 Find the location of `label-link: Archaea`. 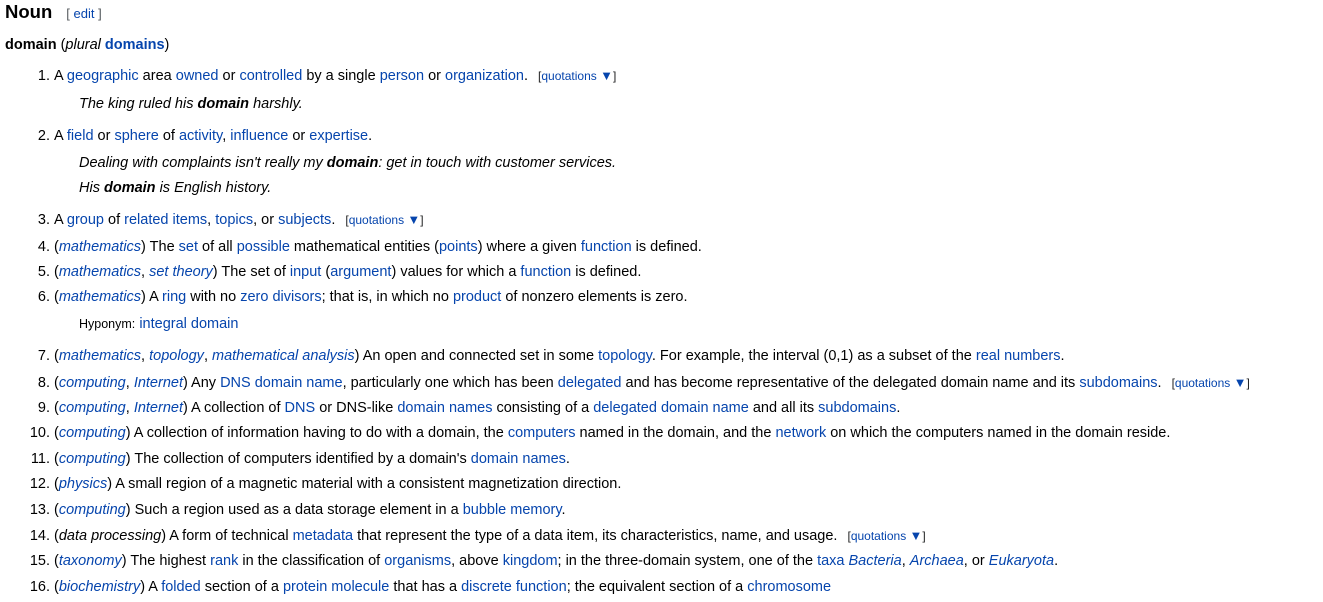

label-link: Archaea is located at coordinates (937, 561).